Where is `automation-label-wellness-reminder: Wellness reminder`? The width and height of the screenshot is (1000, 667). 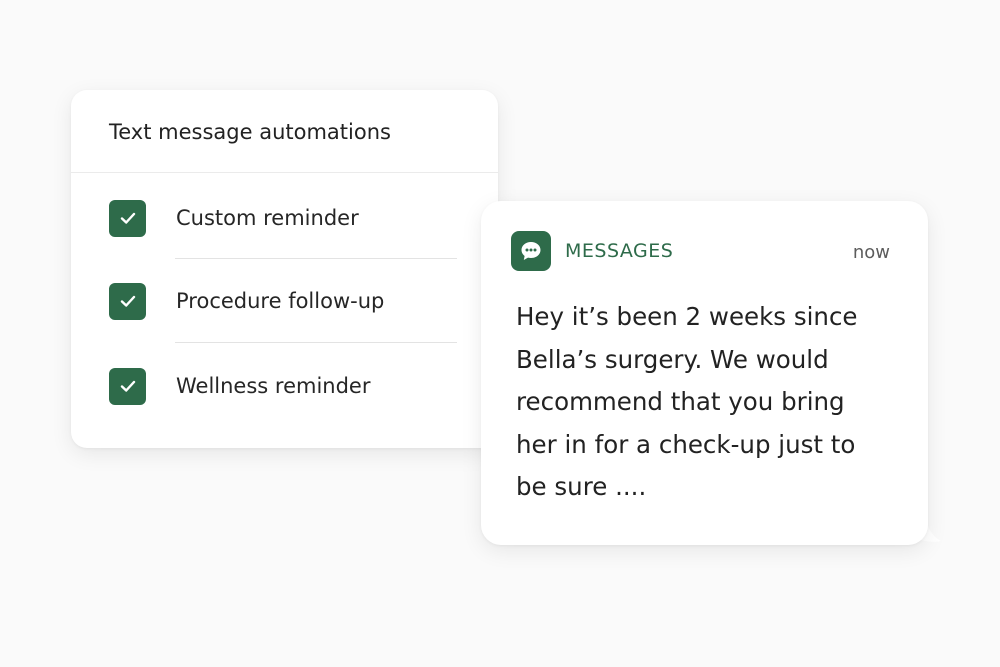 automation-label-wellness-reminder: Wellness reminder is located at coordinates (273, 386).